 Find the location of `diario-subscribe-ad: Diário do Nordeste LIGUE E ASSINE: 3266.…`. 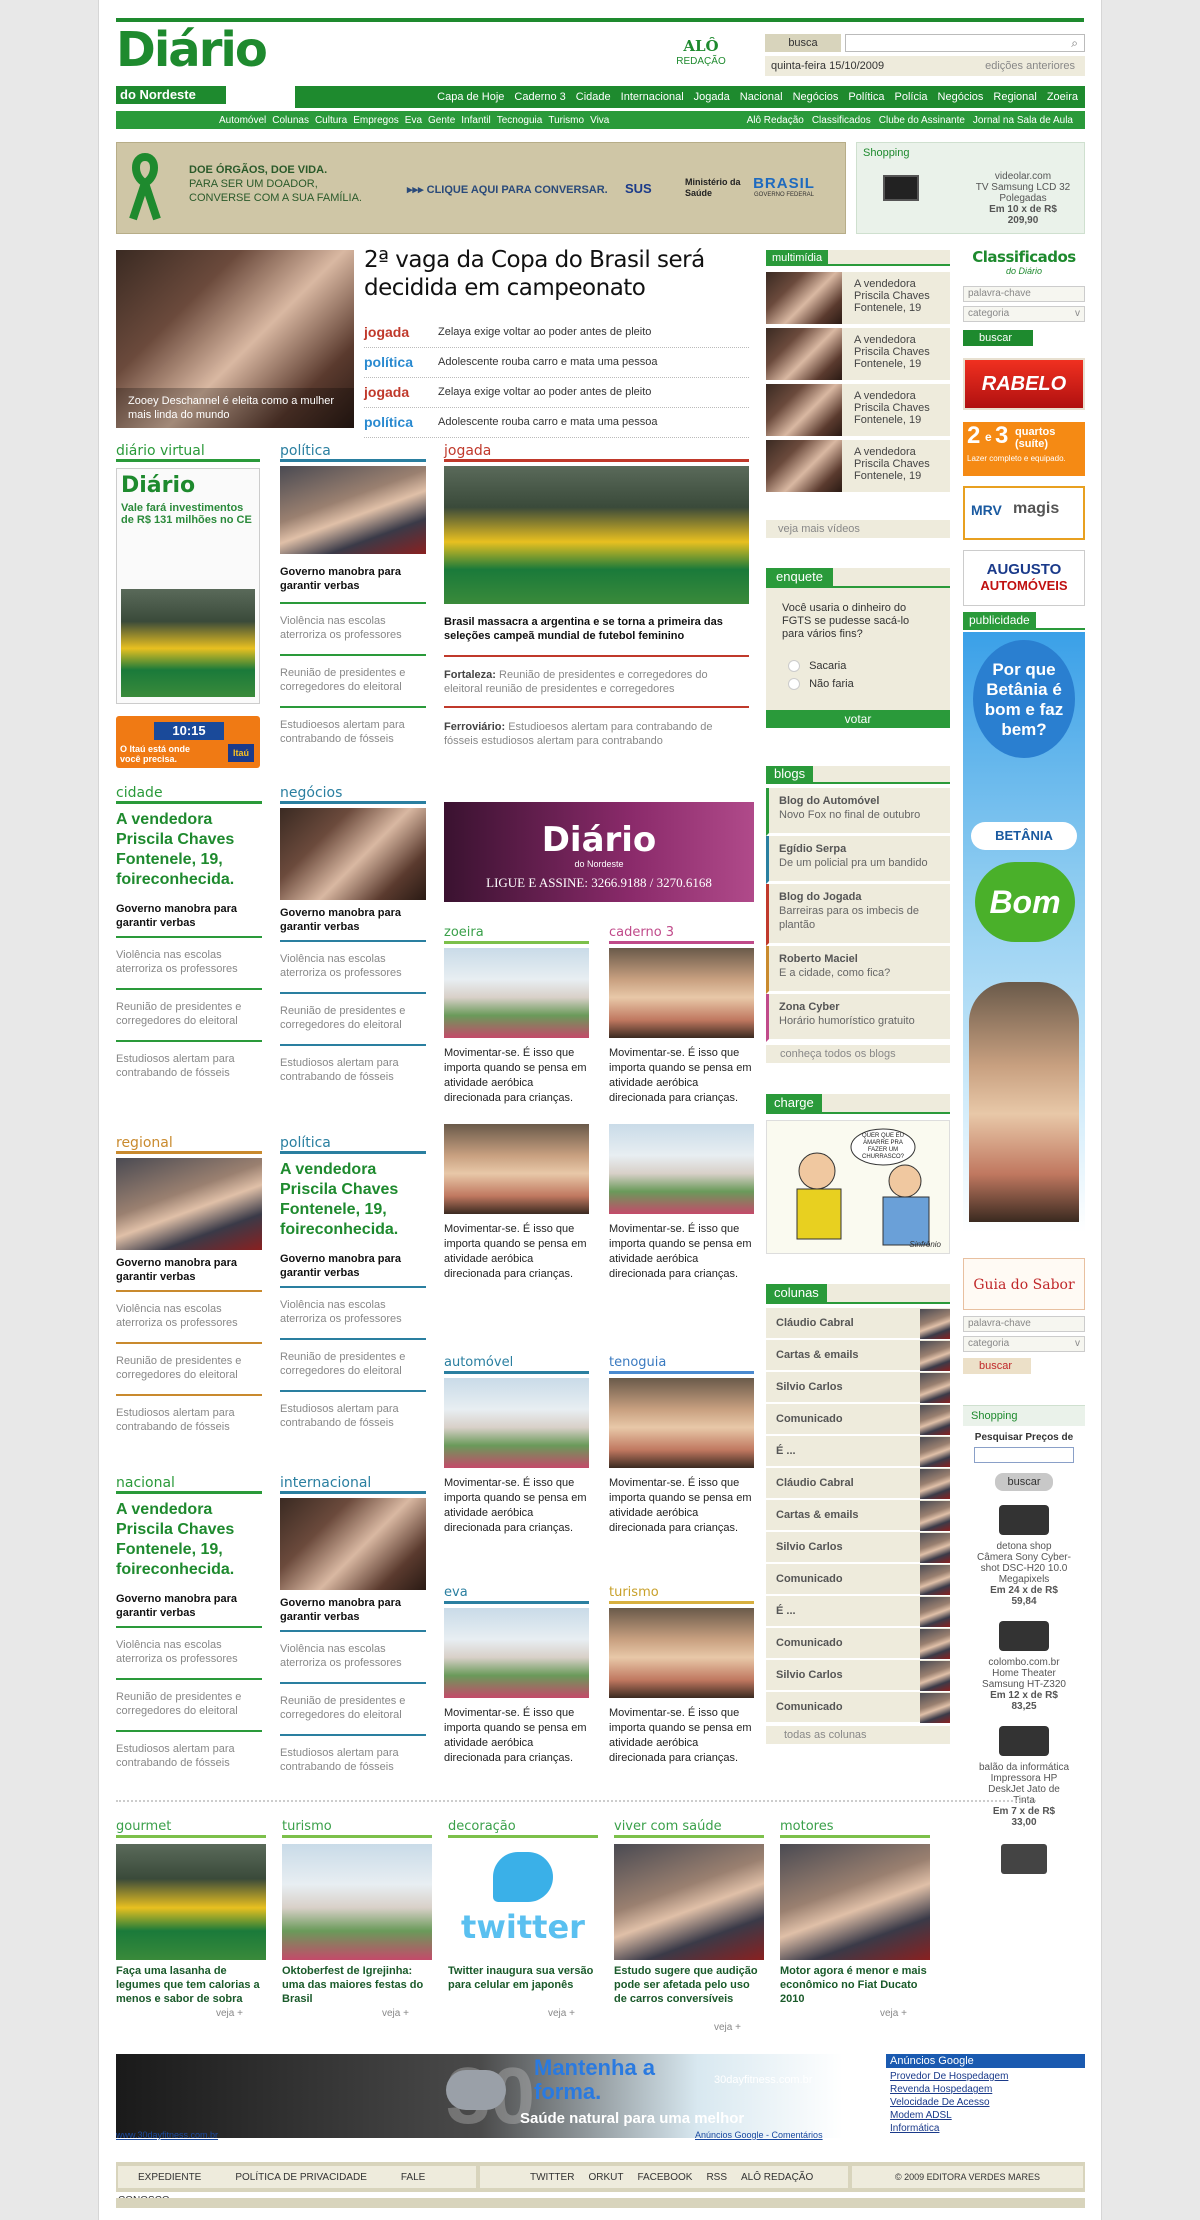

diario-subscribe-ad: Diário do Nordeste LIGUE E ASSINE: 3266.… is located at coordinates (599, 852).